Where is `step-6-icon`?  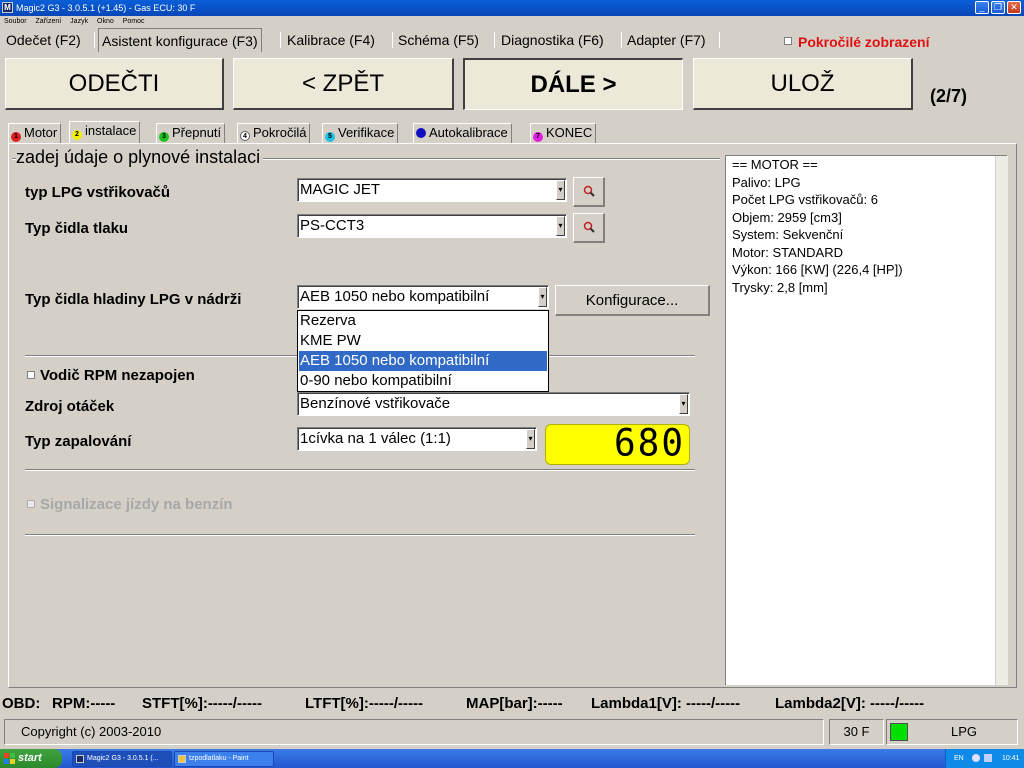 step-6-icon is located at coordinates (421, 133).